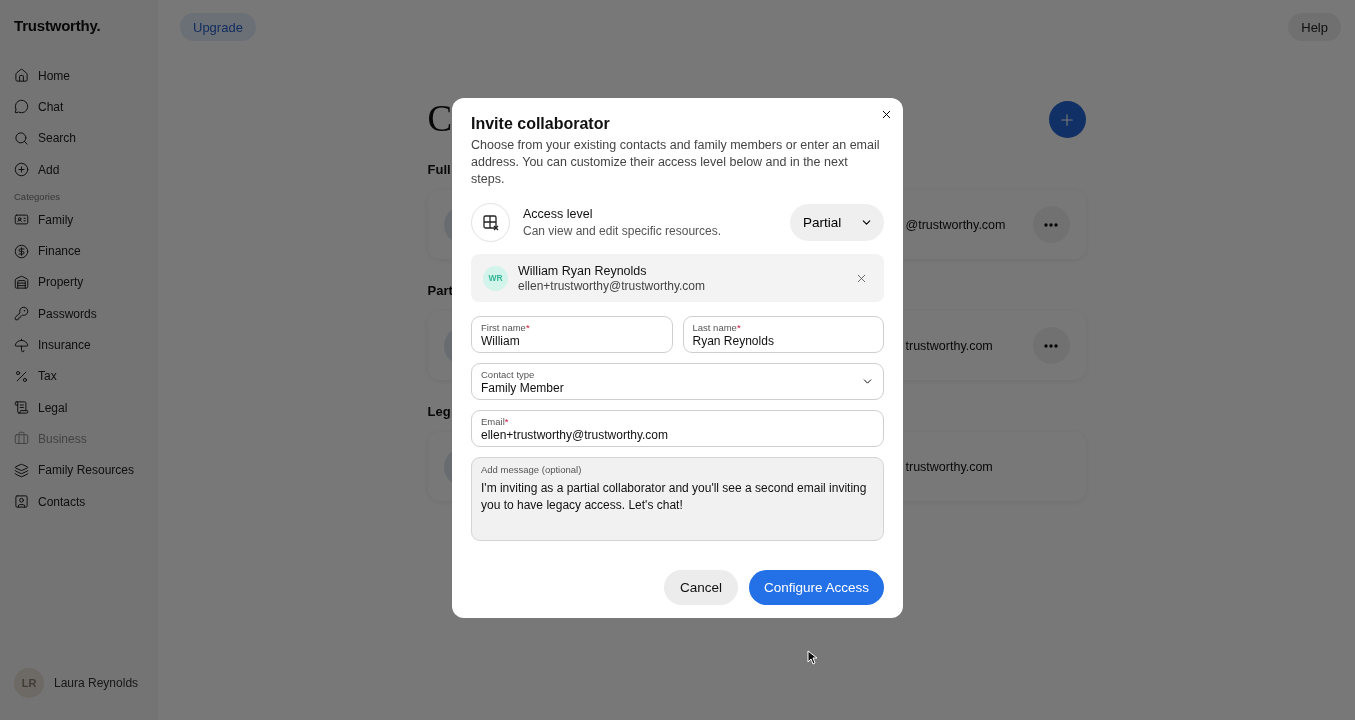 Image resolution: width=1355 pixels, height=720 pixels. Describe the element at coordinates (86, 407) in the screenshot. I see `nav-item: Legal` at that location.